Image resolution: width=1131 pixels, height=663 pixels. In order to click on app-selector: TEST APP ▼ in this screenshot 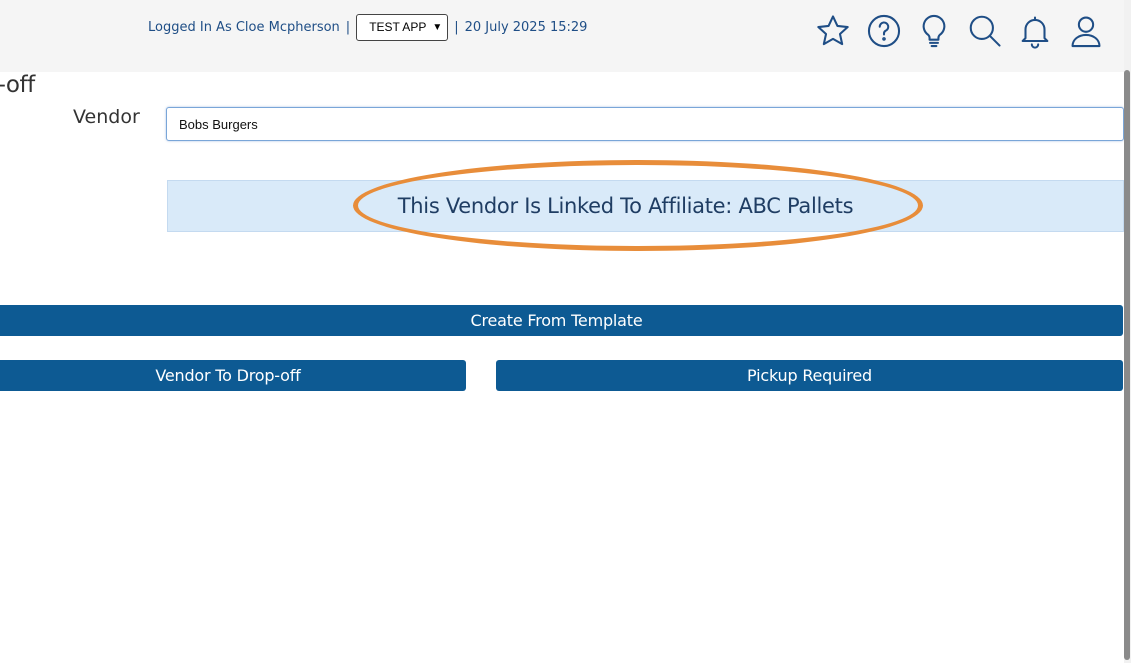, I will do `click(402, 27)`.